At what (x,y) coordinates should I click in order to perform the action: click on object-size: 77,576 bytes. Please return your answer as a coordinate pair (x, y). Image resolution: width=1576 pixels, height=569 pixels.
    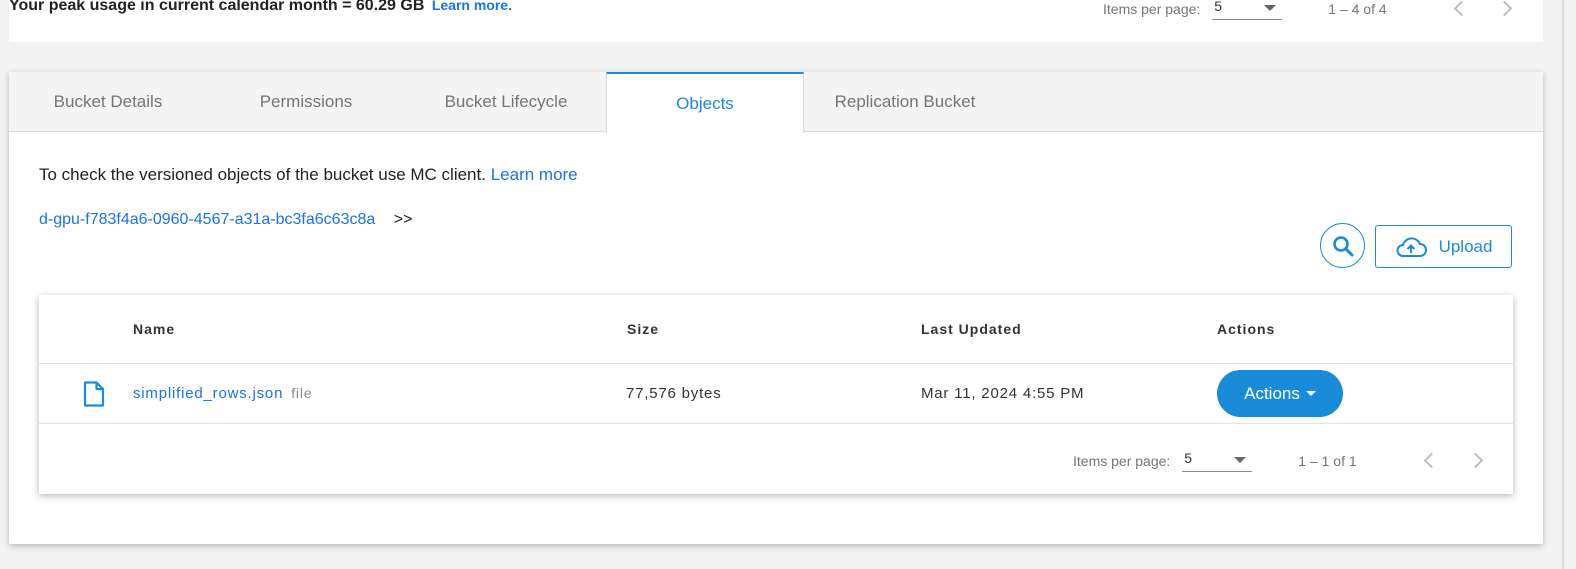
    Looking at the image, I should click on (674, 393).